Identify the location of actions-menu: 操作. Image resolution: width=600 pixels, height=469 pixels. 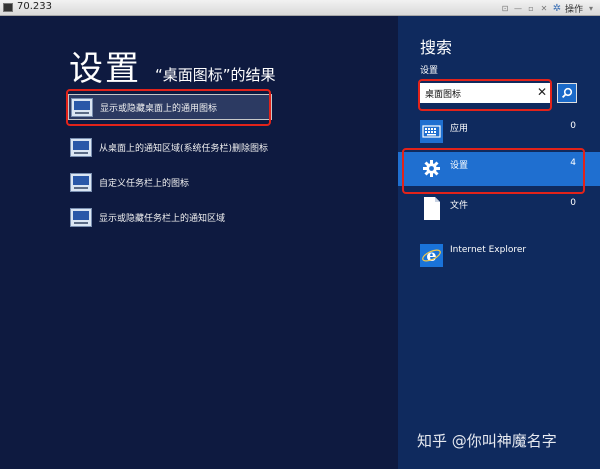
(574, 8).